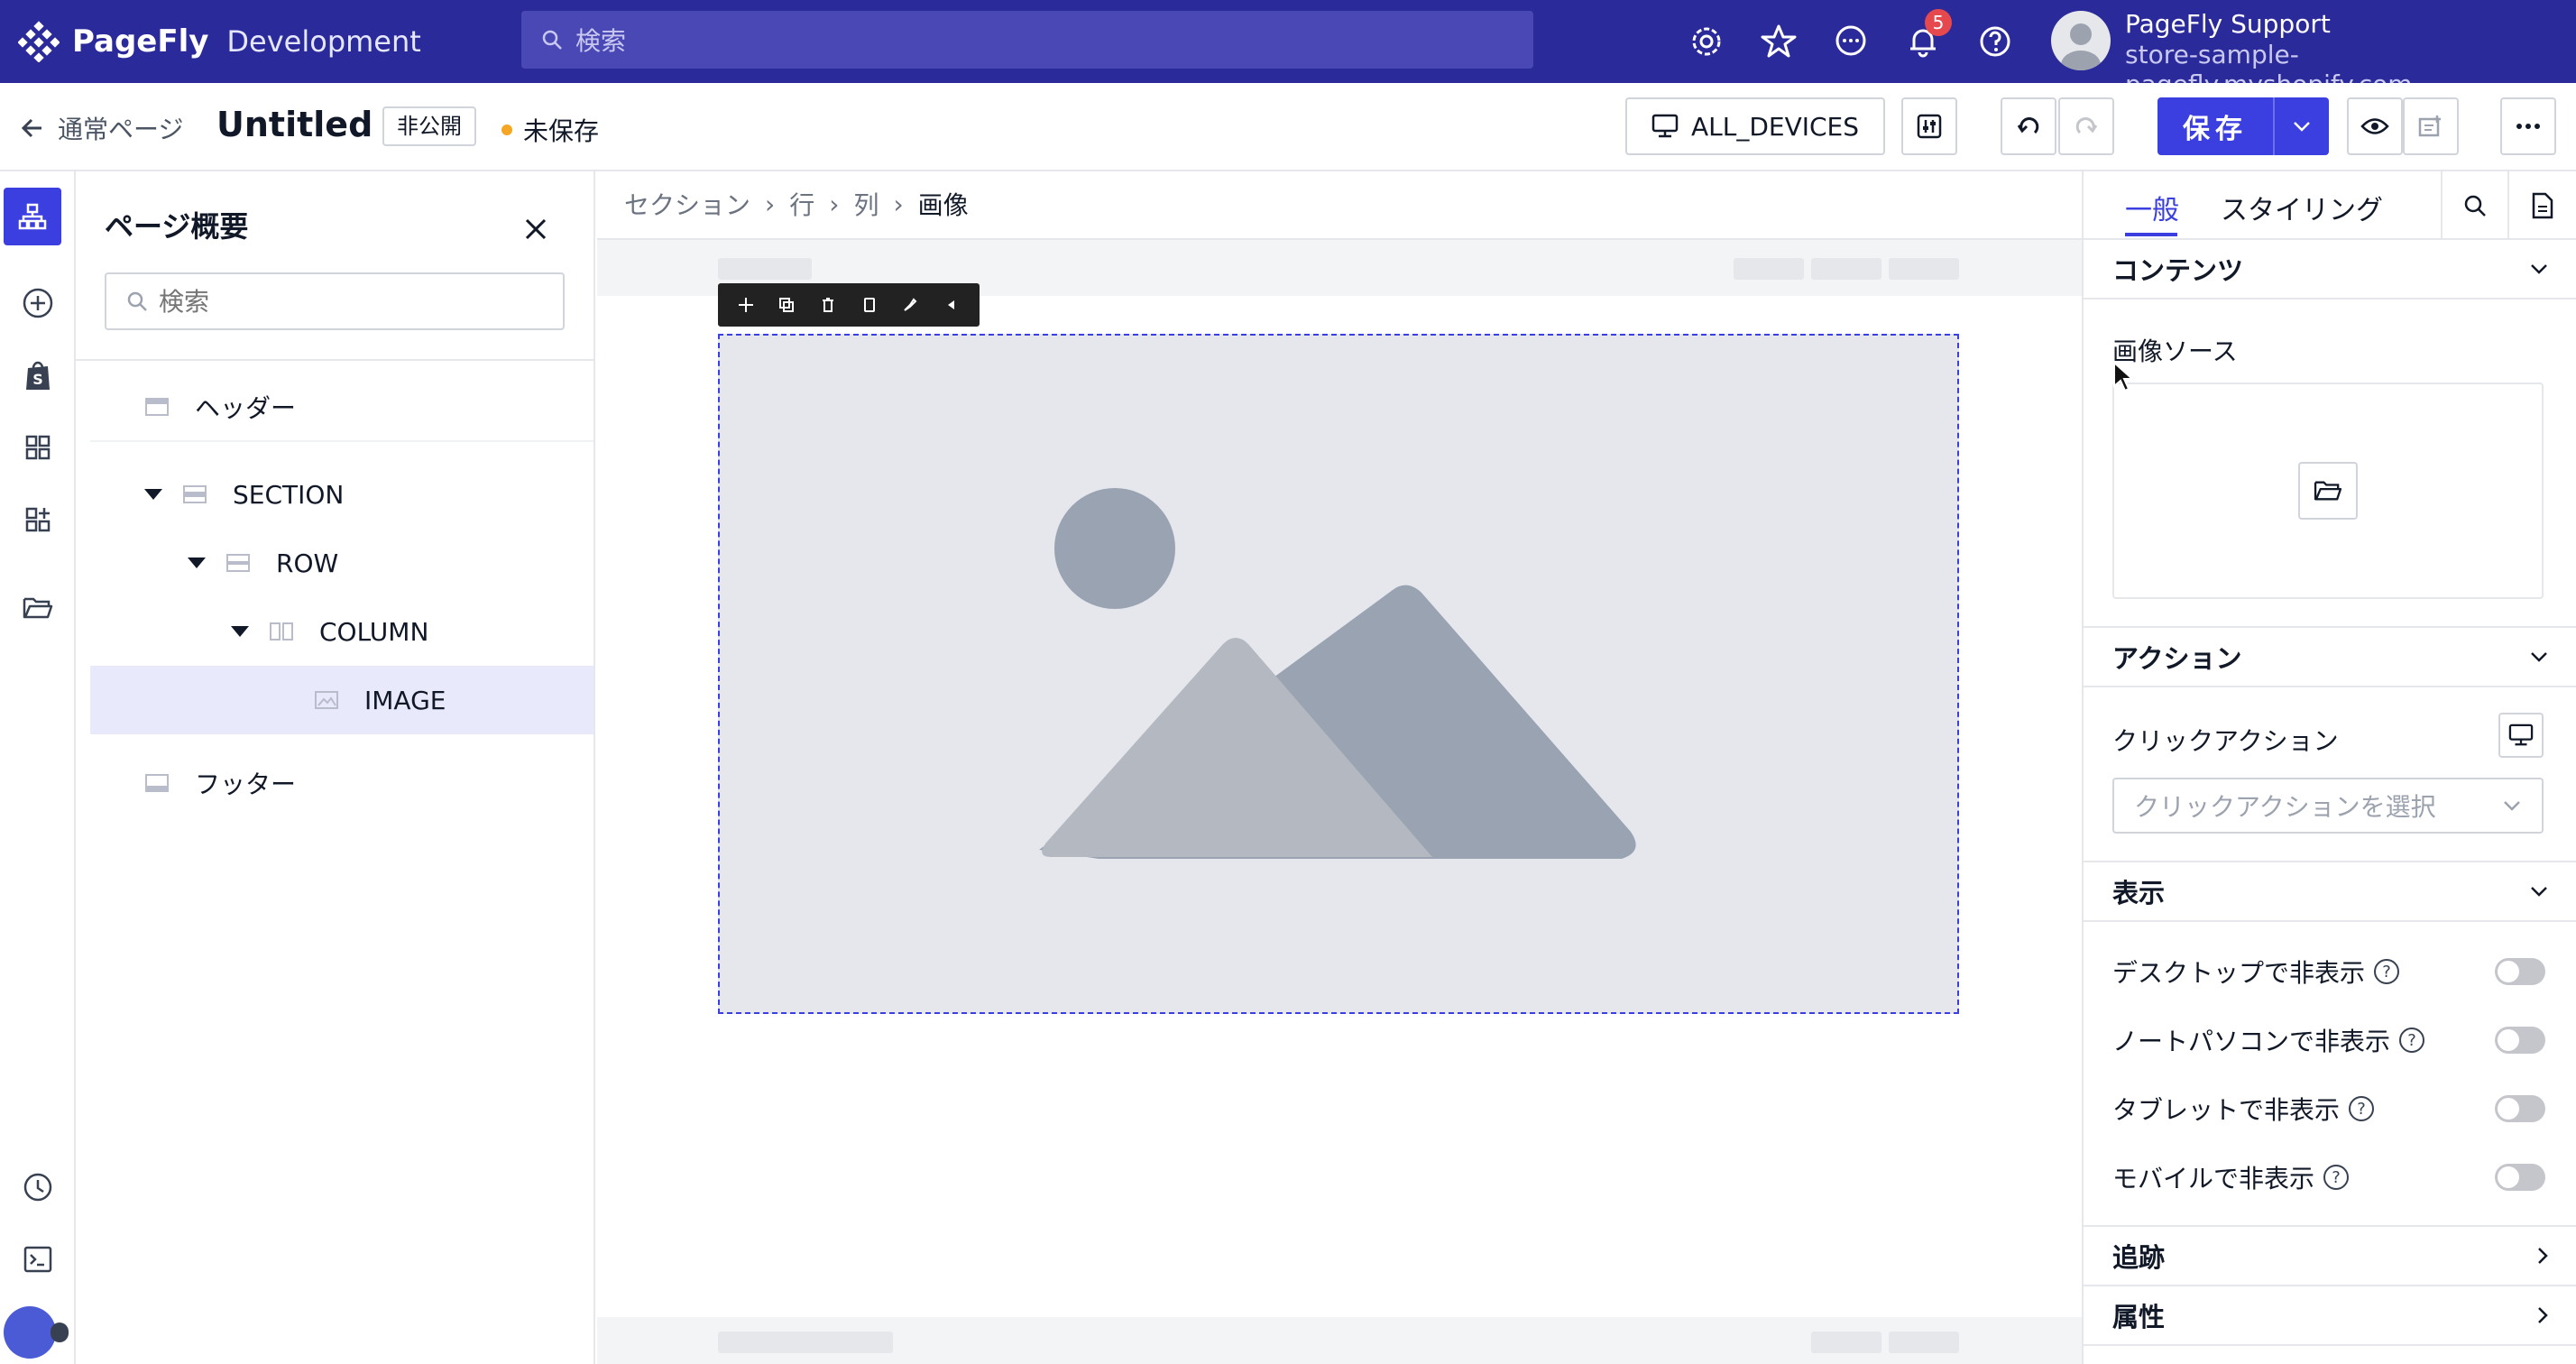 The image size is (2576, 1364). I want to click on media-library-rail-button, so click(38, 608).